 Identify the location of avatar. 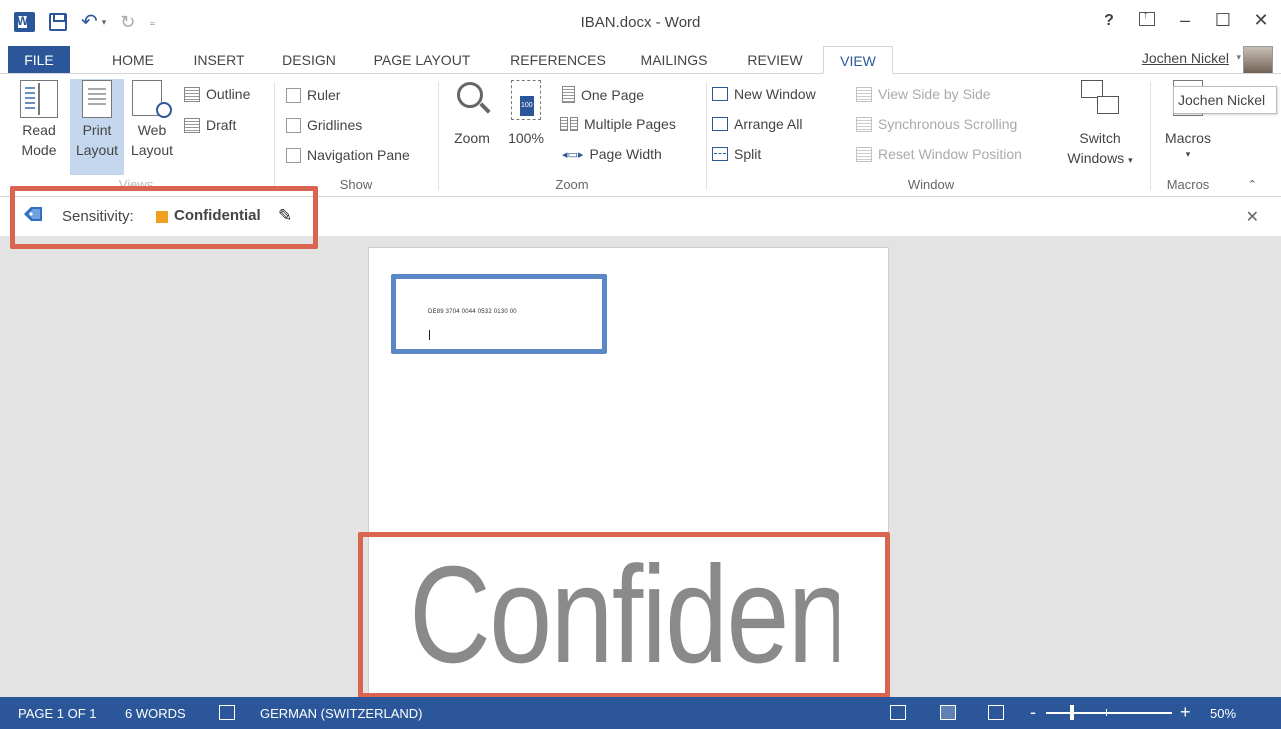
(1258, 61).